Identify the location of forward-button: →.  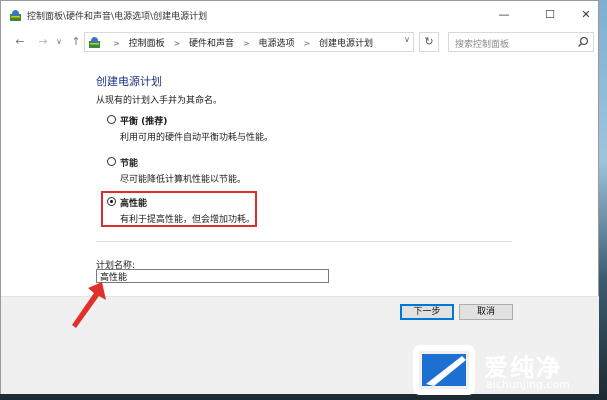
(43, 42).